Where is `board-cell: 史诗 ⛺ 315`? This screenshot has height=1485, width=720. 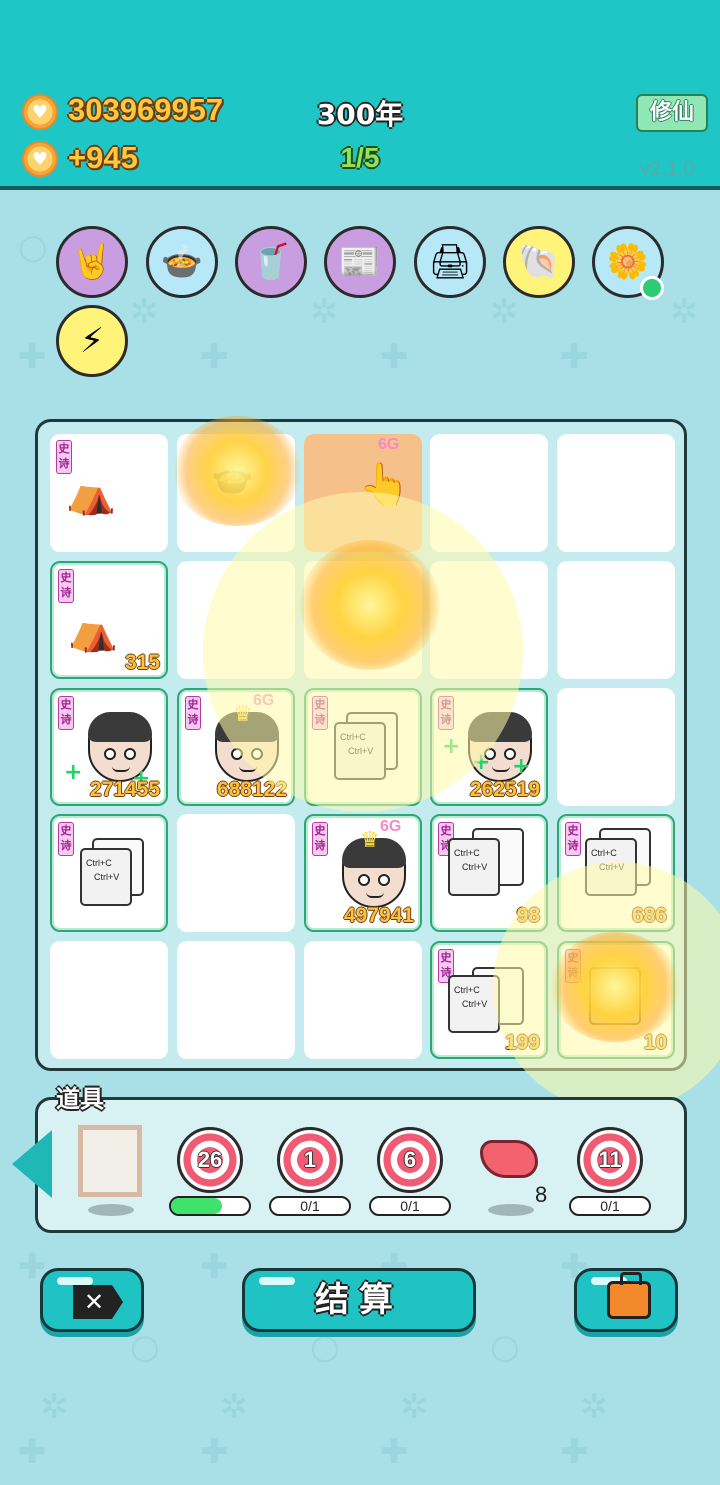 board-cell: 史诗 ⛺ 315 is located at coordinates (109, 620).